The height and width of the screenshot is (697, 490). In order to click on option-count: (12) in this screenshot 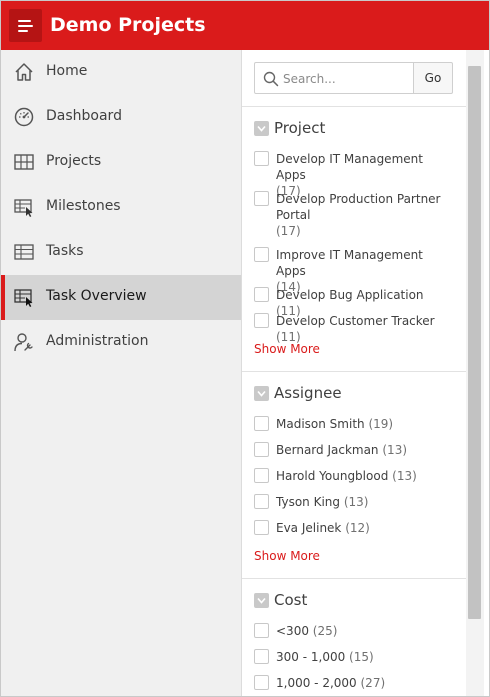, I will do `click(357, 528)`.